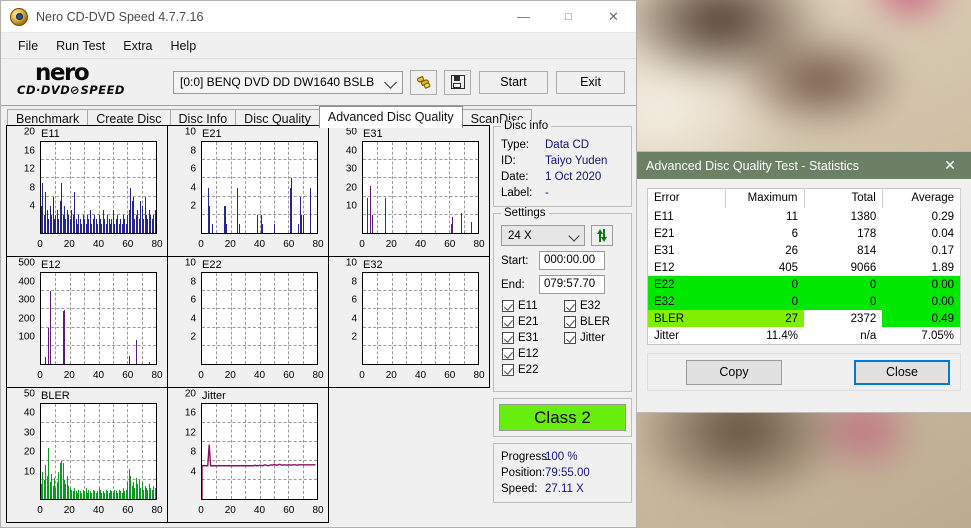  Describe the element at coordinates (26, 300) in the screenshot. I see `y-tick-label: 300` at that location.